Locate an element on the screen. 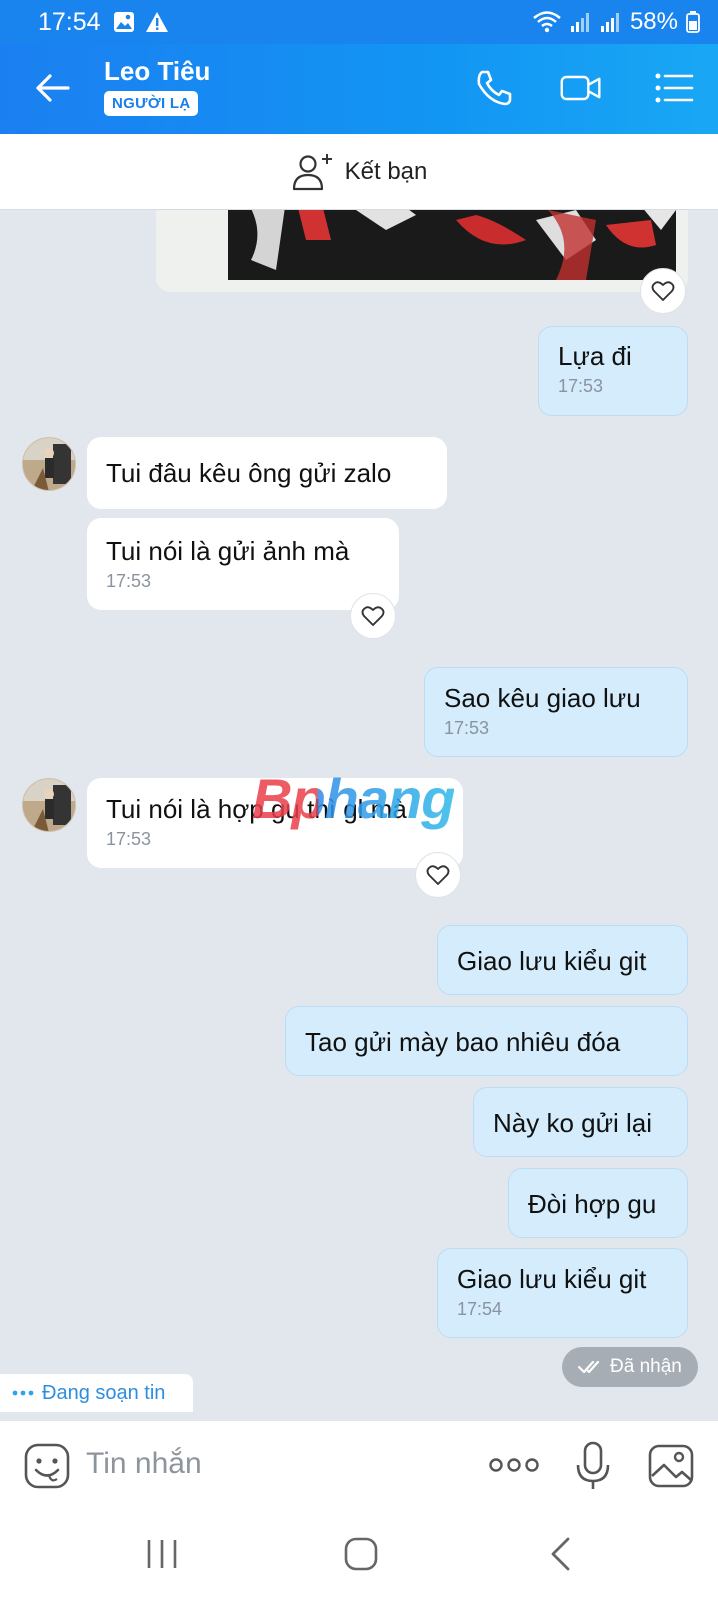 This screenshot has height=1600, width=718. photo-thumbnail is located at coordinates (422, 251).